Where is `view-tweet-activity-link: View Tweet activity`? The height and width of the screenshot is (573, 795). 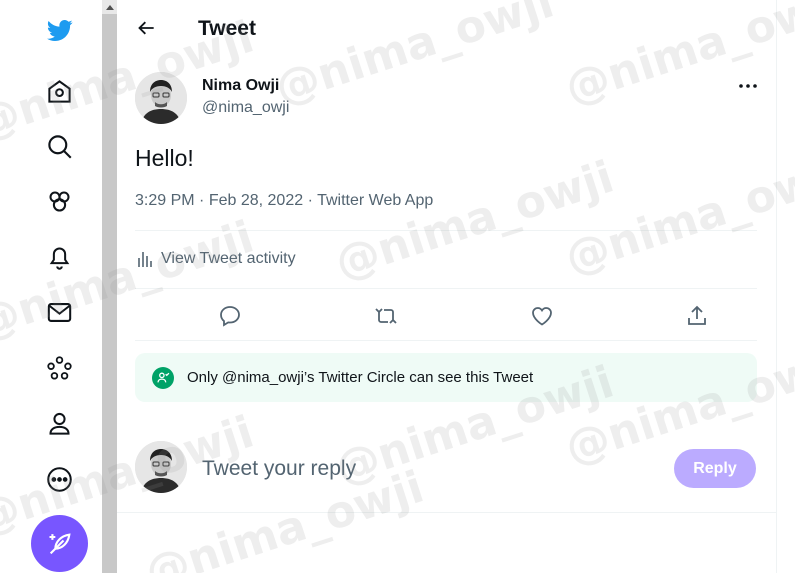 view-tweet-activity-link: View Tweet activity is located at coordinates (216, 259).